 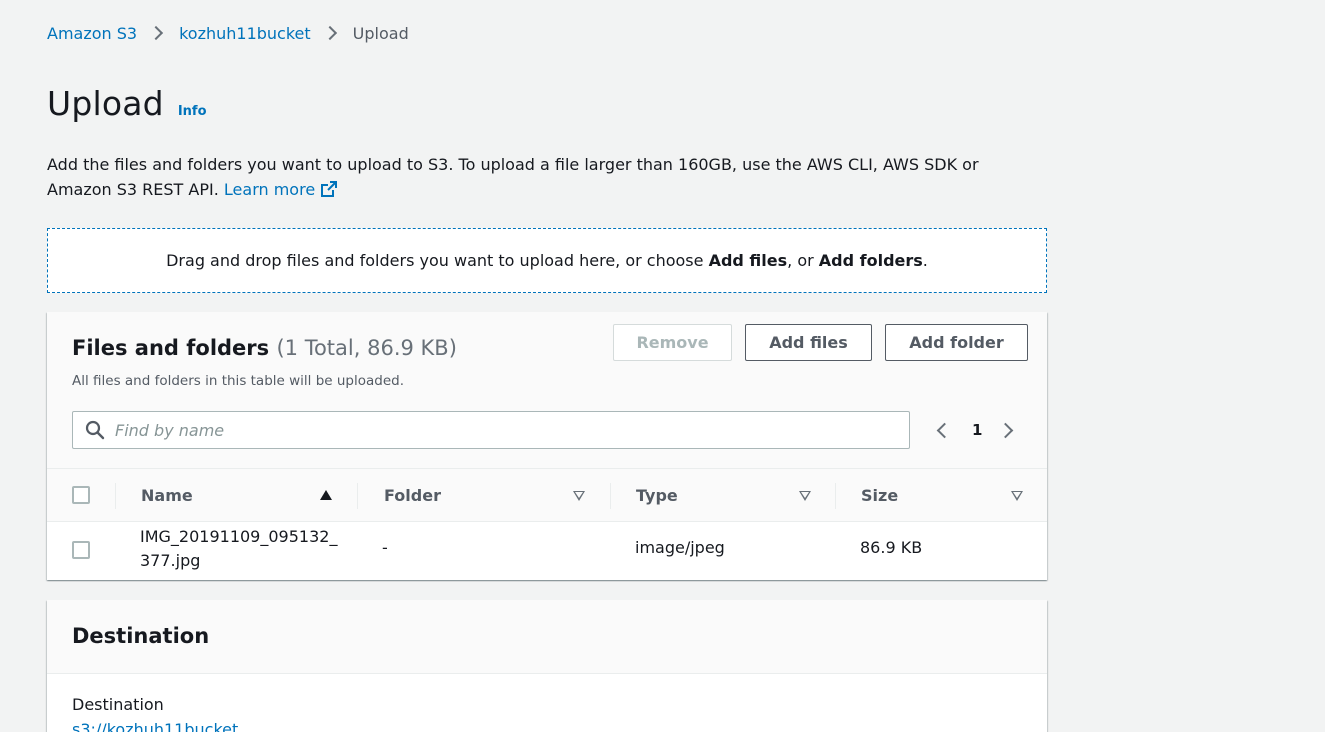 I want to click on column-header-name: Name, so click(x=167, y=495).